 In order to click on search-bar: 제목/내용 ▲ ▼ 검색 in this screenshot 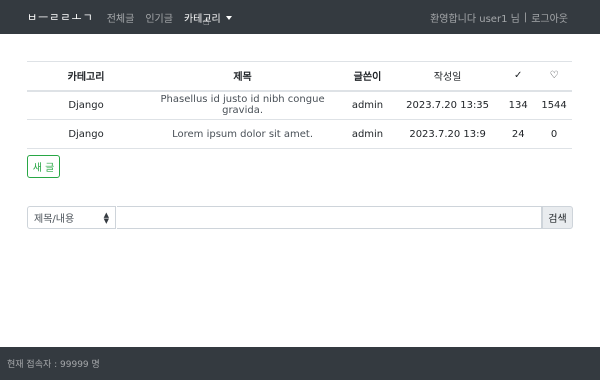, I will do `click(300, 217)`.